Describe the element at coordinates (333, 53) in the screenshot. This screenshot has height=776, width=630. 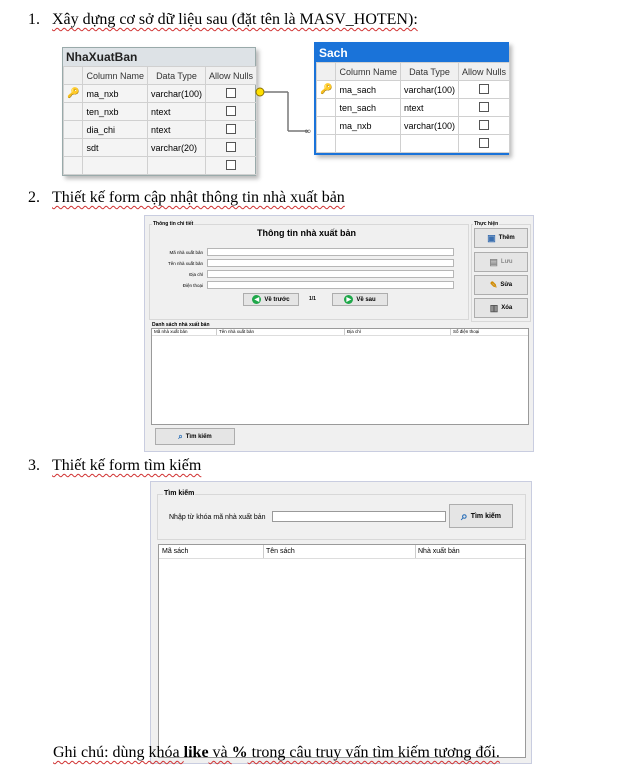
I see `table-title: Sach` at that location.